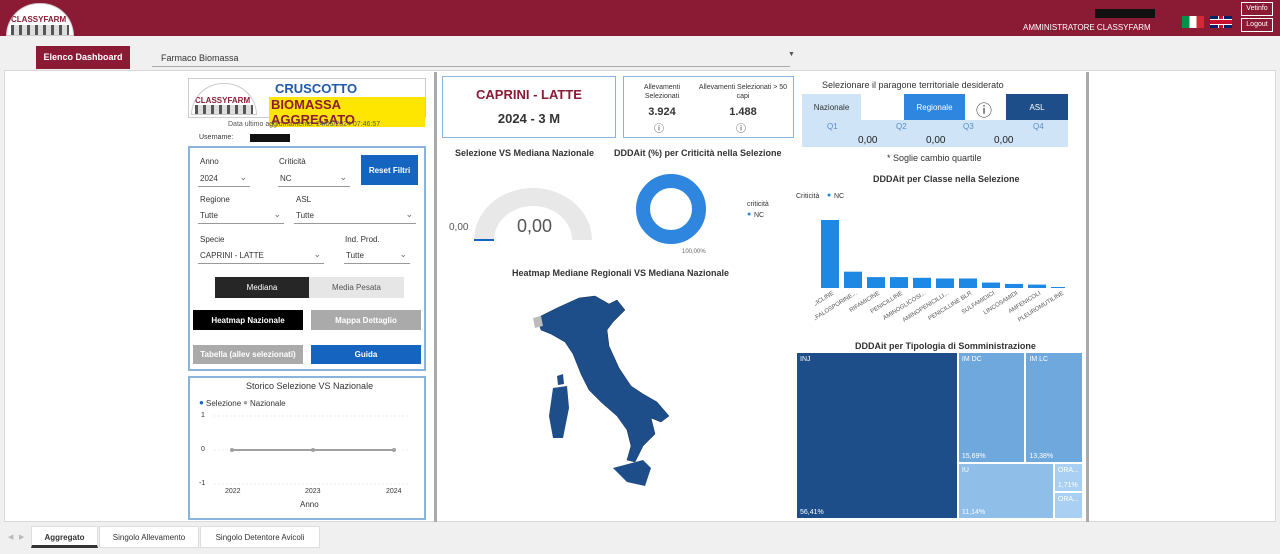 Image resolution: width=1280 pixels, height=554 pixels. I want to click on period-label: 2024 - 3 M, so click(529, 118).